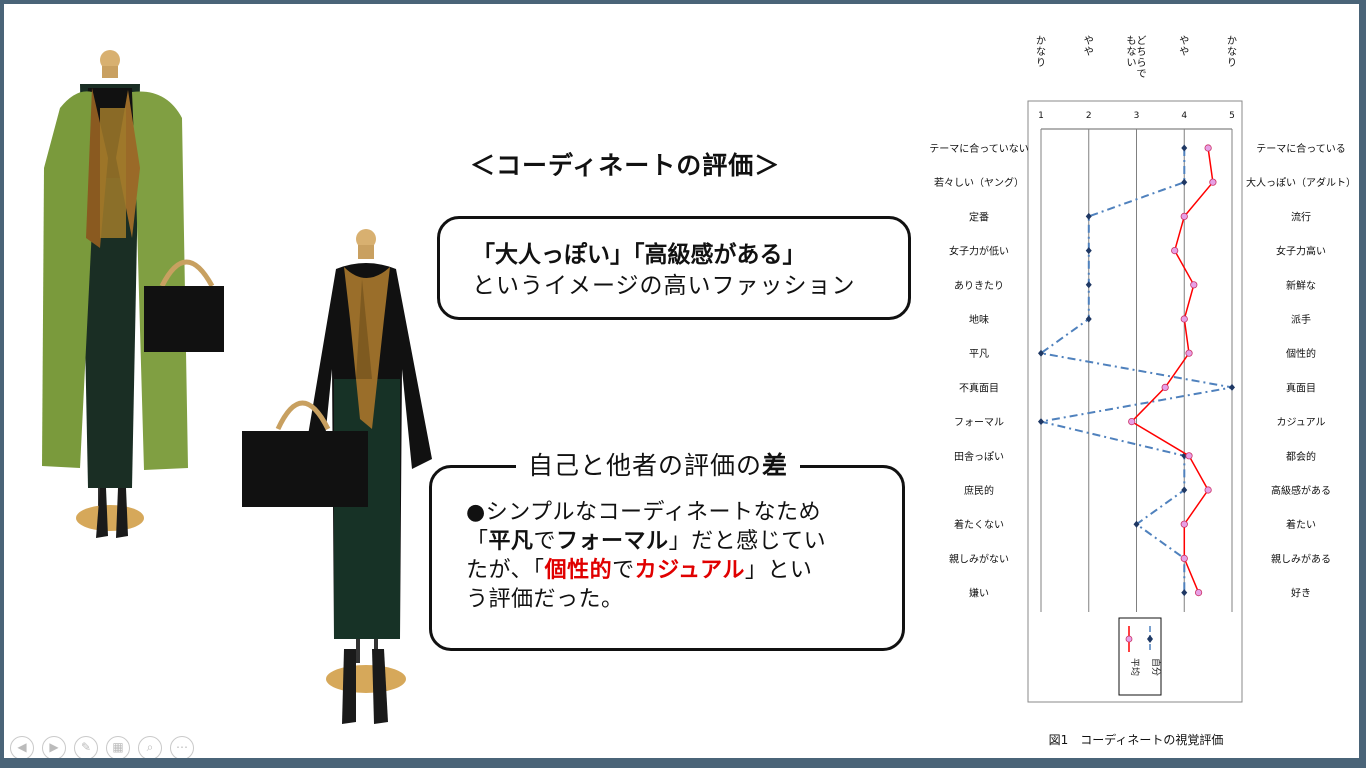 This screenshot has width=1366, height=768. What do you see at coordinates (1132, 41) in the screenshot?
I see `svg-text: も` at bounding box center [1132, 41].